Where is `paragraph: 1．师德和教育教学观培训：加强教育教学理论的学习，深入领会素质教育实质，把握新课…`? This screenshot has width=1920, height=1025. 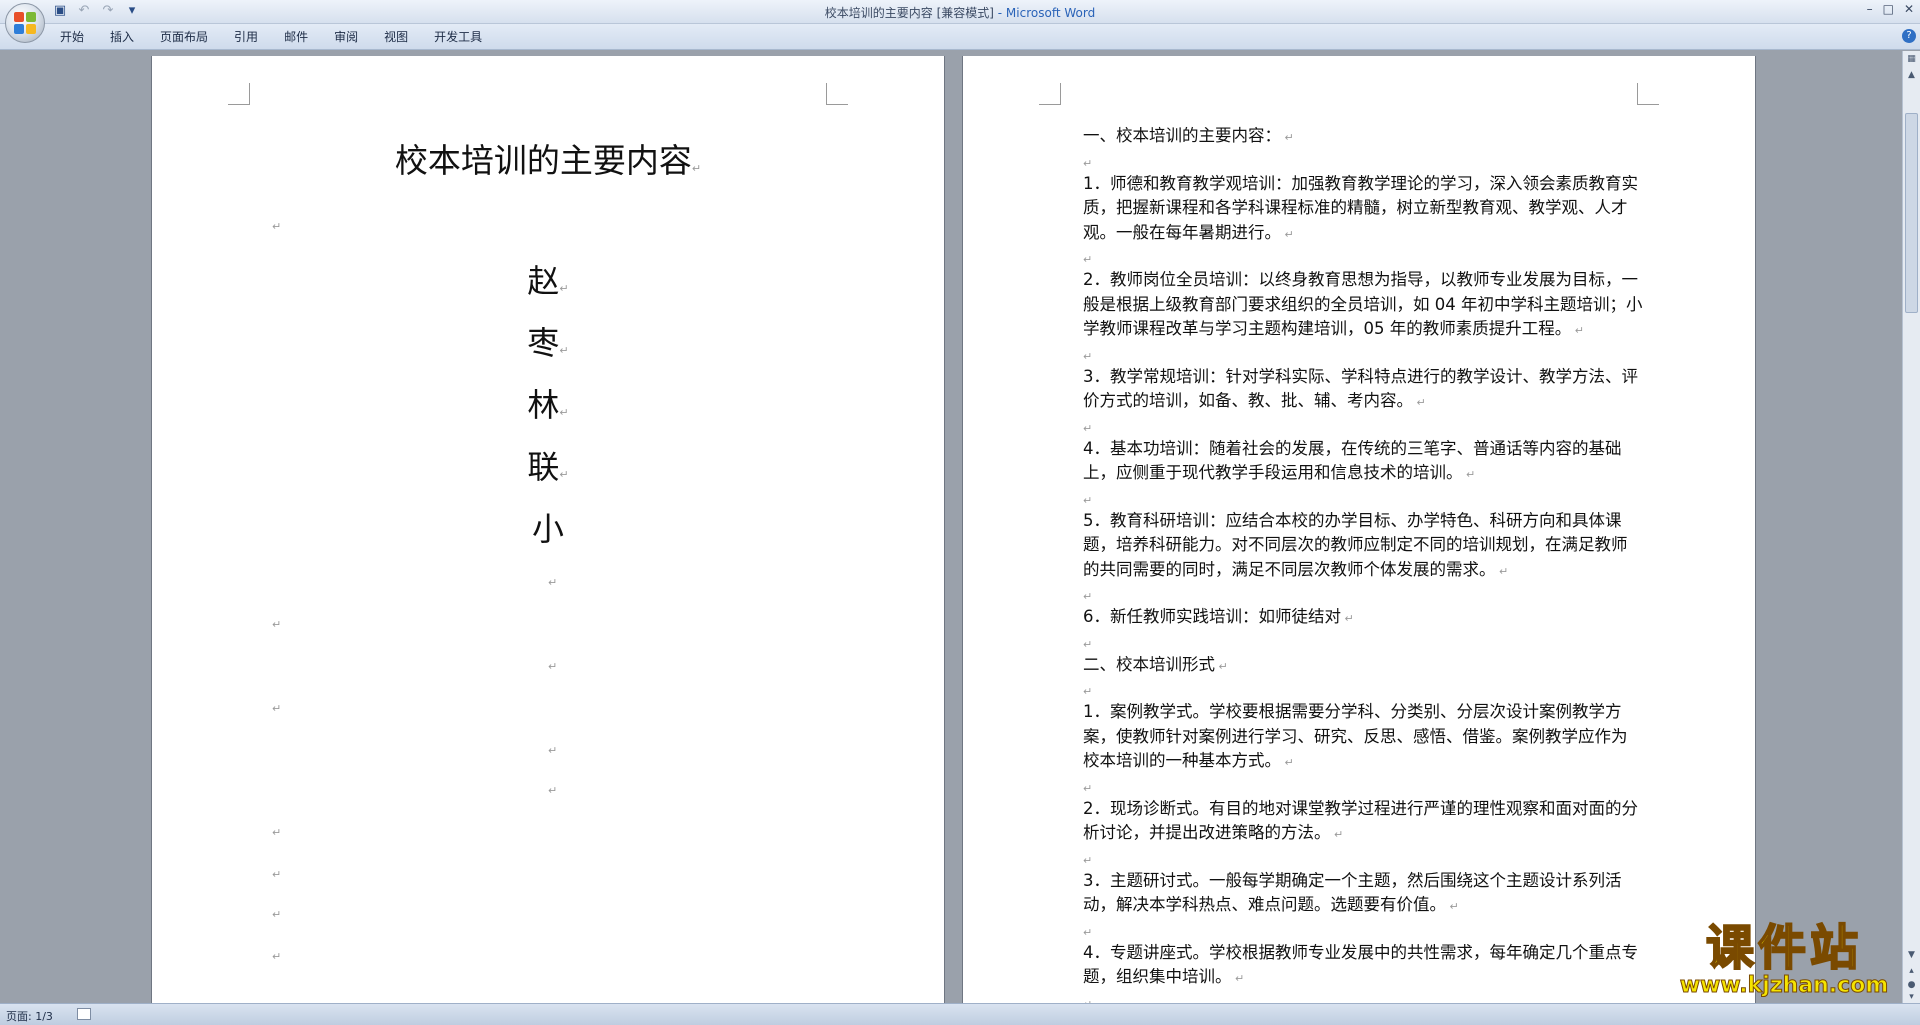
paragraph: 1．师德和教育教学观培训：加强教育教学理论的学习，深入领会素质教育实质，把握新课… is located at coordinates (1363, 210).